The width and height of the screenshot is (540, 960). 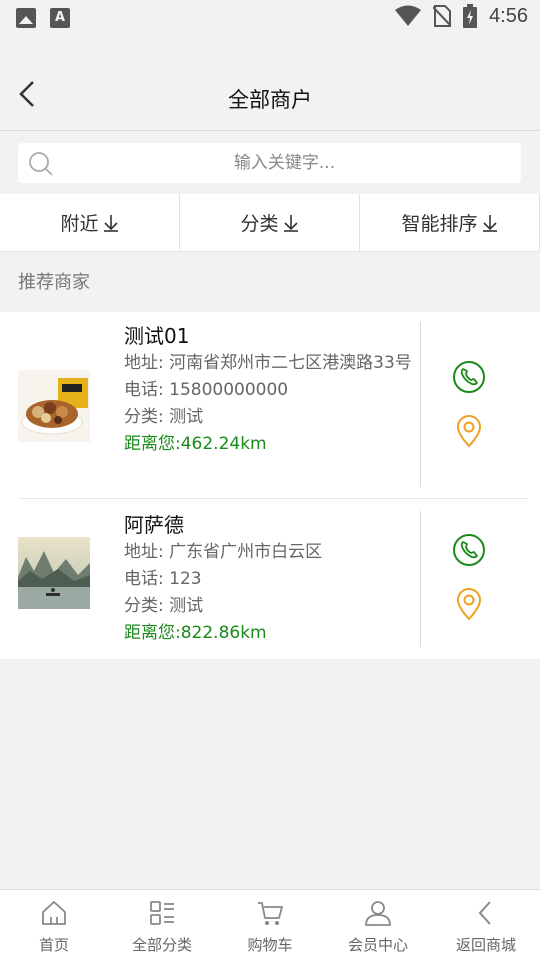 What do you see at coordinates (470, 16) in the screenshot?
I see `battery-icon` at bounding box center [470, 16].